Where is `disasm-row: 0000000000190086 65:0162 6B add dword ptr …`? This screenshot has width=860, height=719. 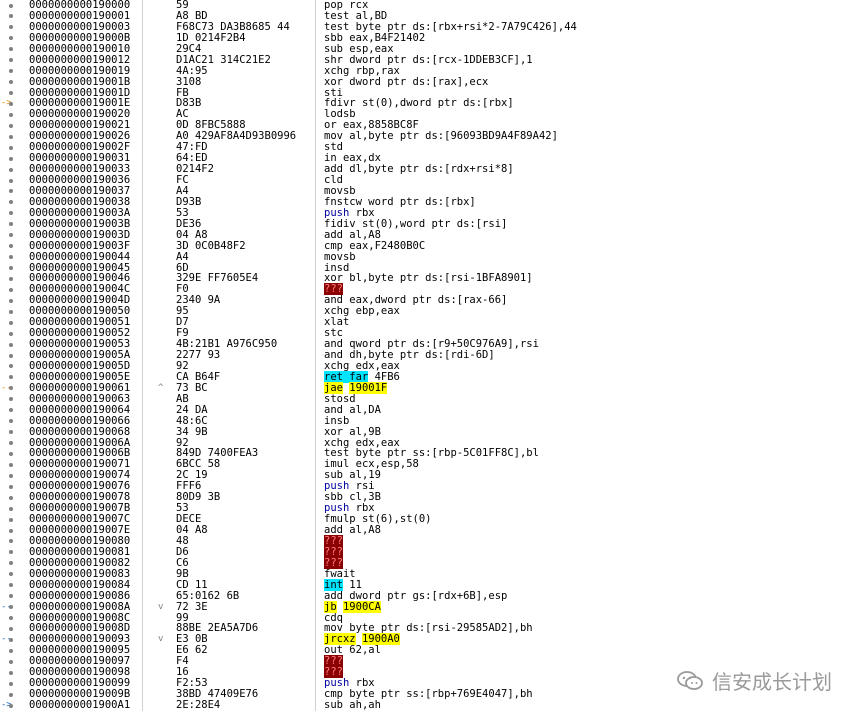 disasm-row: 0000000000190086 65:0162 6B add dword ptr … is located at coordinates (430, 596).